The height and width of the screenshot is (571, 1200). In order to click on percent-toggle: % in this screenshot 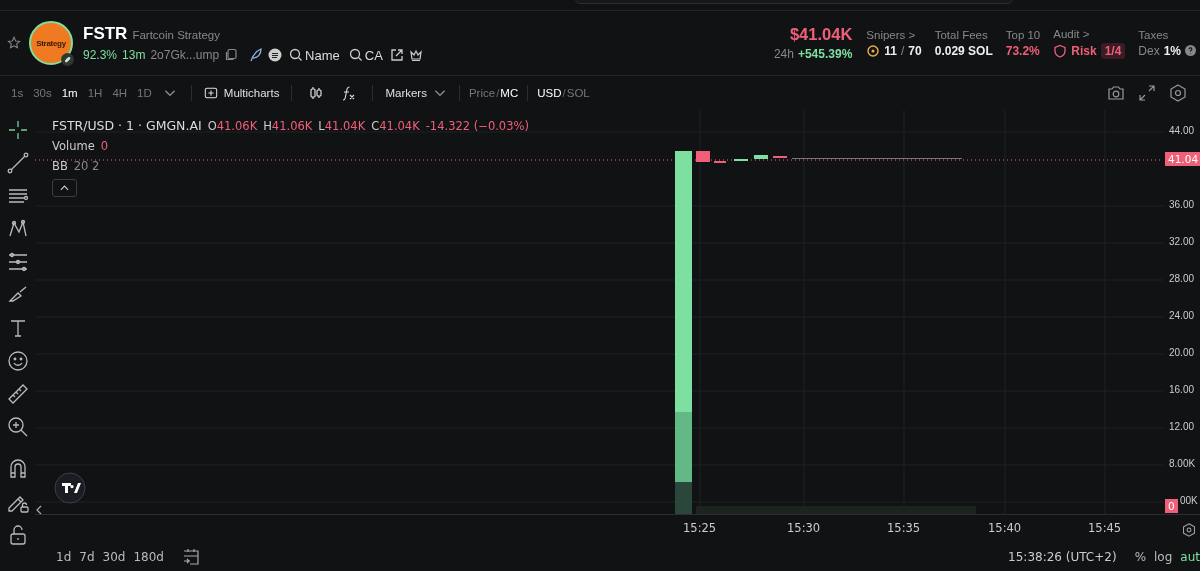, I will do `click(1140, 557)`.